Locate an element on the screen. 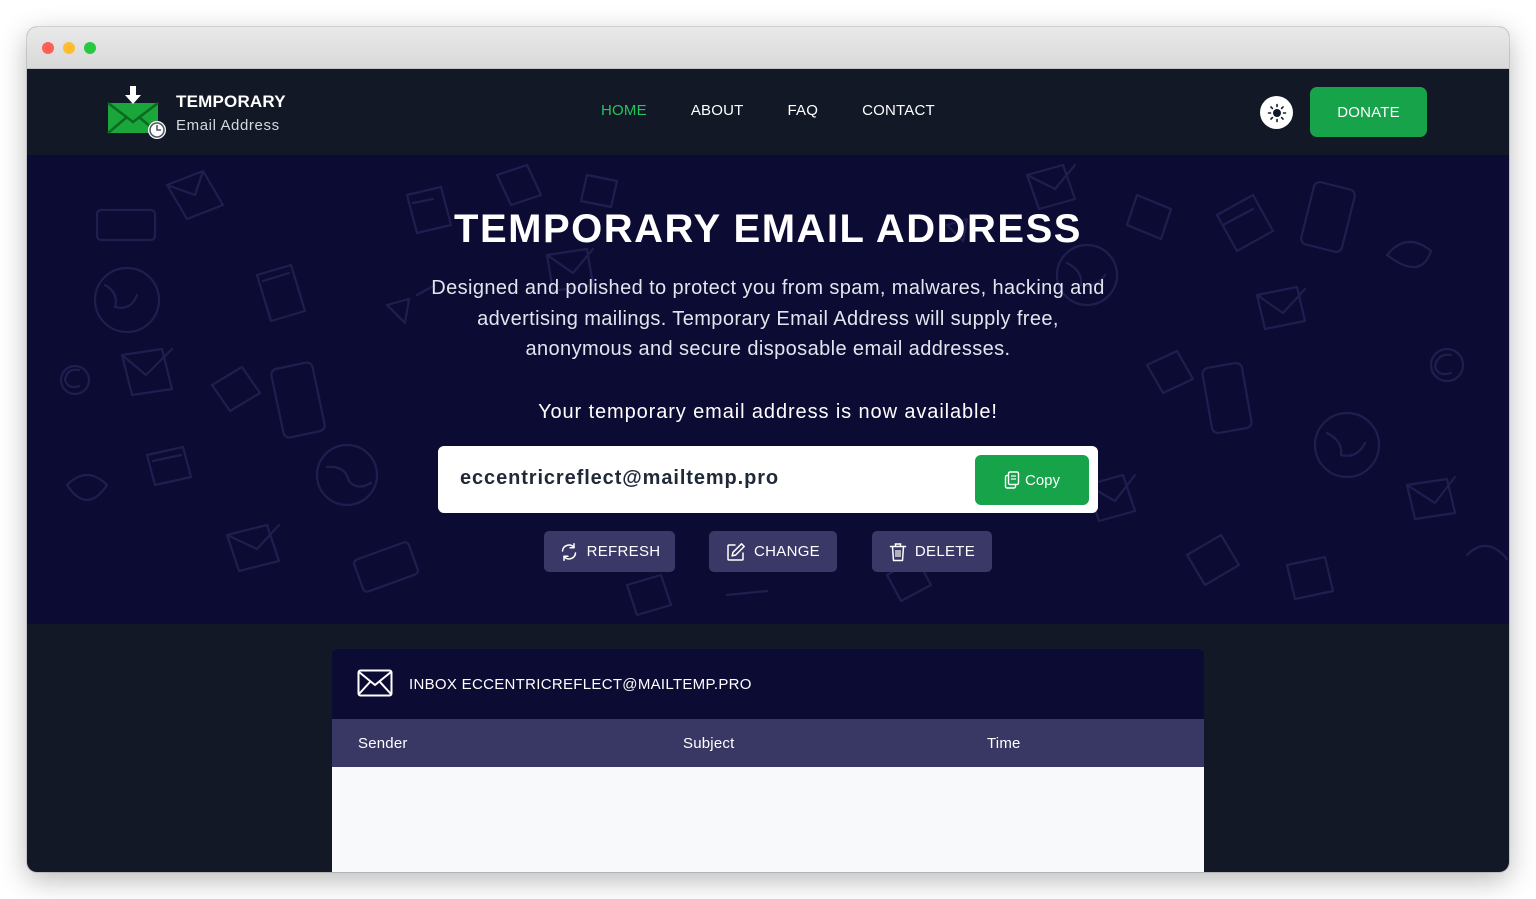 Image resolution: width=1536 pixels, height=899 pixels. delete-button-label: DELETE is located at coordinates (945, 551).